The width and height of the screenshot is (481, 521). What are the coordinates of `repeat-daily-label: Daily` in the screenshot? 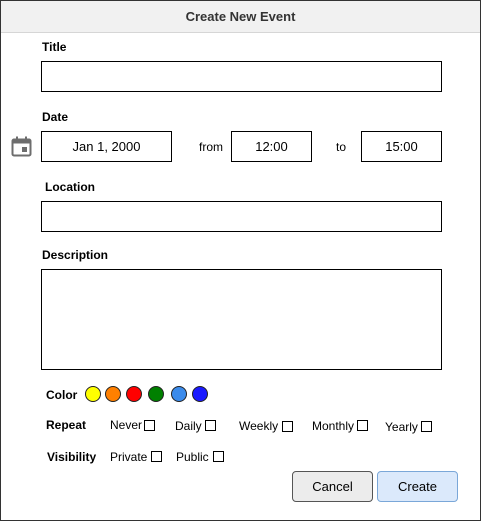 It's located at (188, 426).